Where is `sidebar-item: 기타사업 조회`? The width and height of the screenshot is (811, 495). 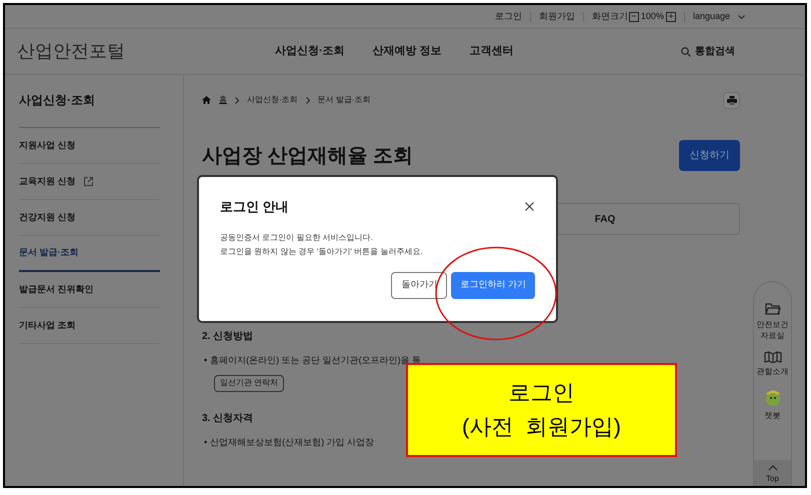 sidebar-item: 기타사업 조회 is located at coordinates (89, 326).